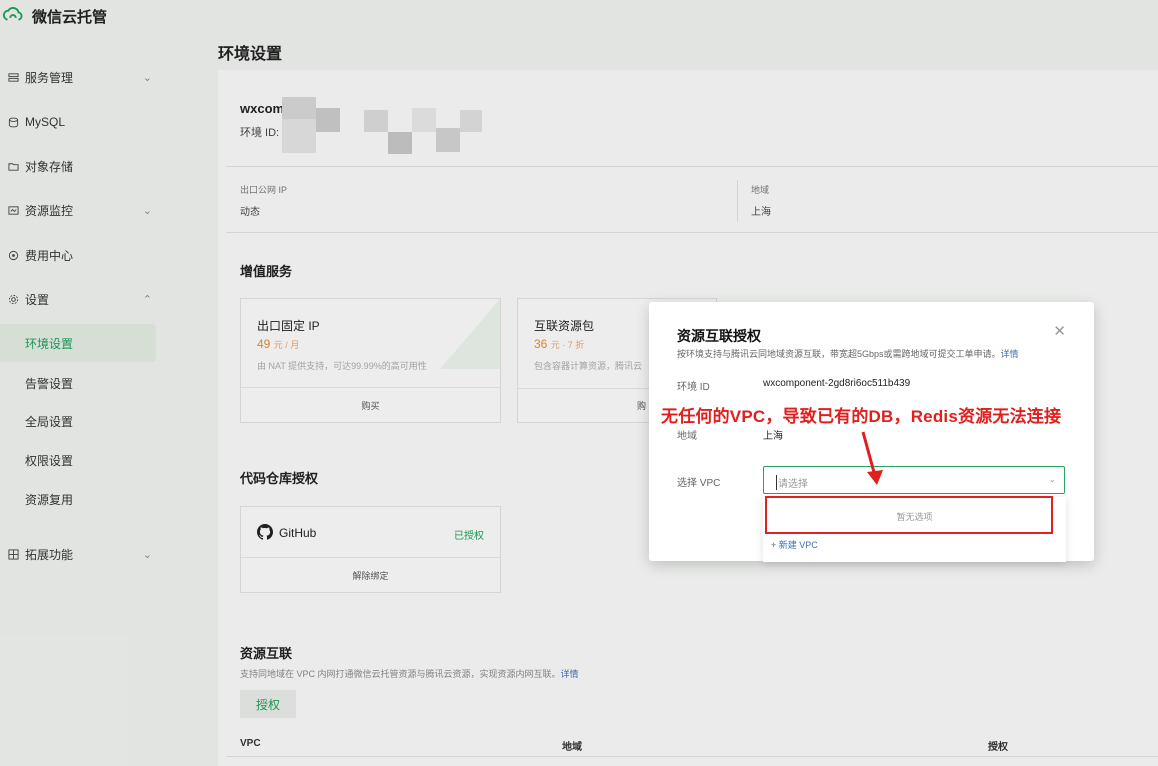 The width and height of the screenshot is (1158, 766). What do you see at coordinates (848, 354) in the screenshot?
I see `dialog-subtitle: 按环境支持与腾讯云同地域资源互联，带宽超5Gbps或需跨地域可提交工单申请。详情` at bounding box center [848, 354].